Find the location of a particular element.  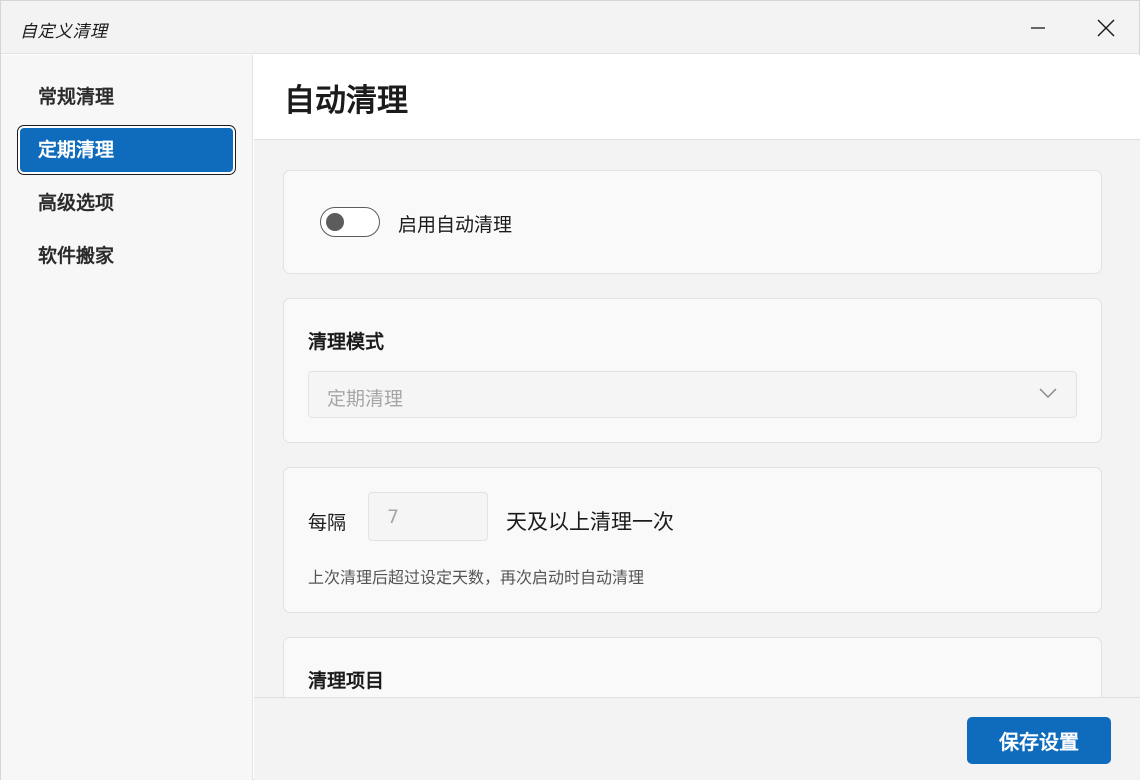

window-title: 自定义清理 is located at coordinates (64, 32).